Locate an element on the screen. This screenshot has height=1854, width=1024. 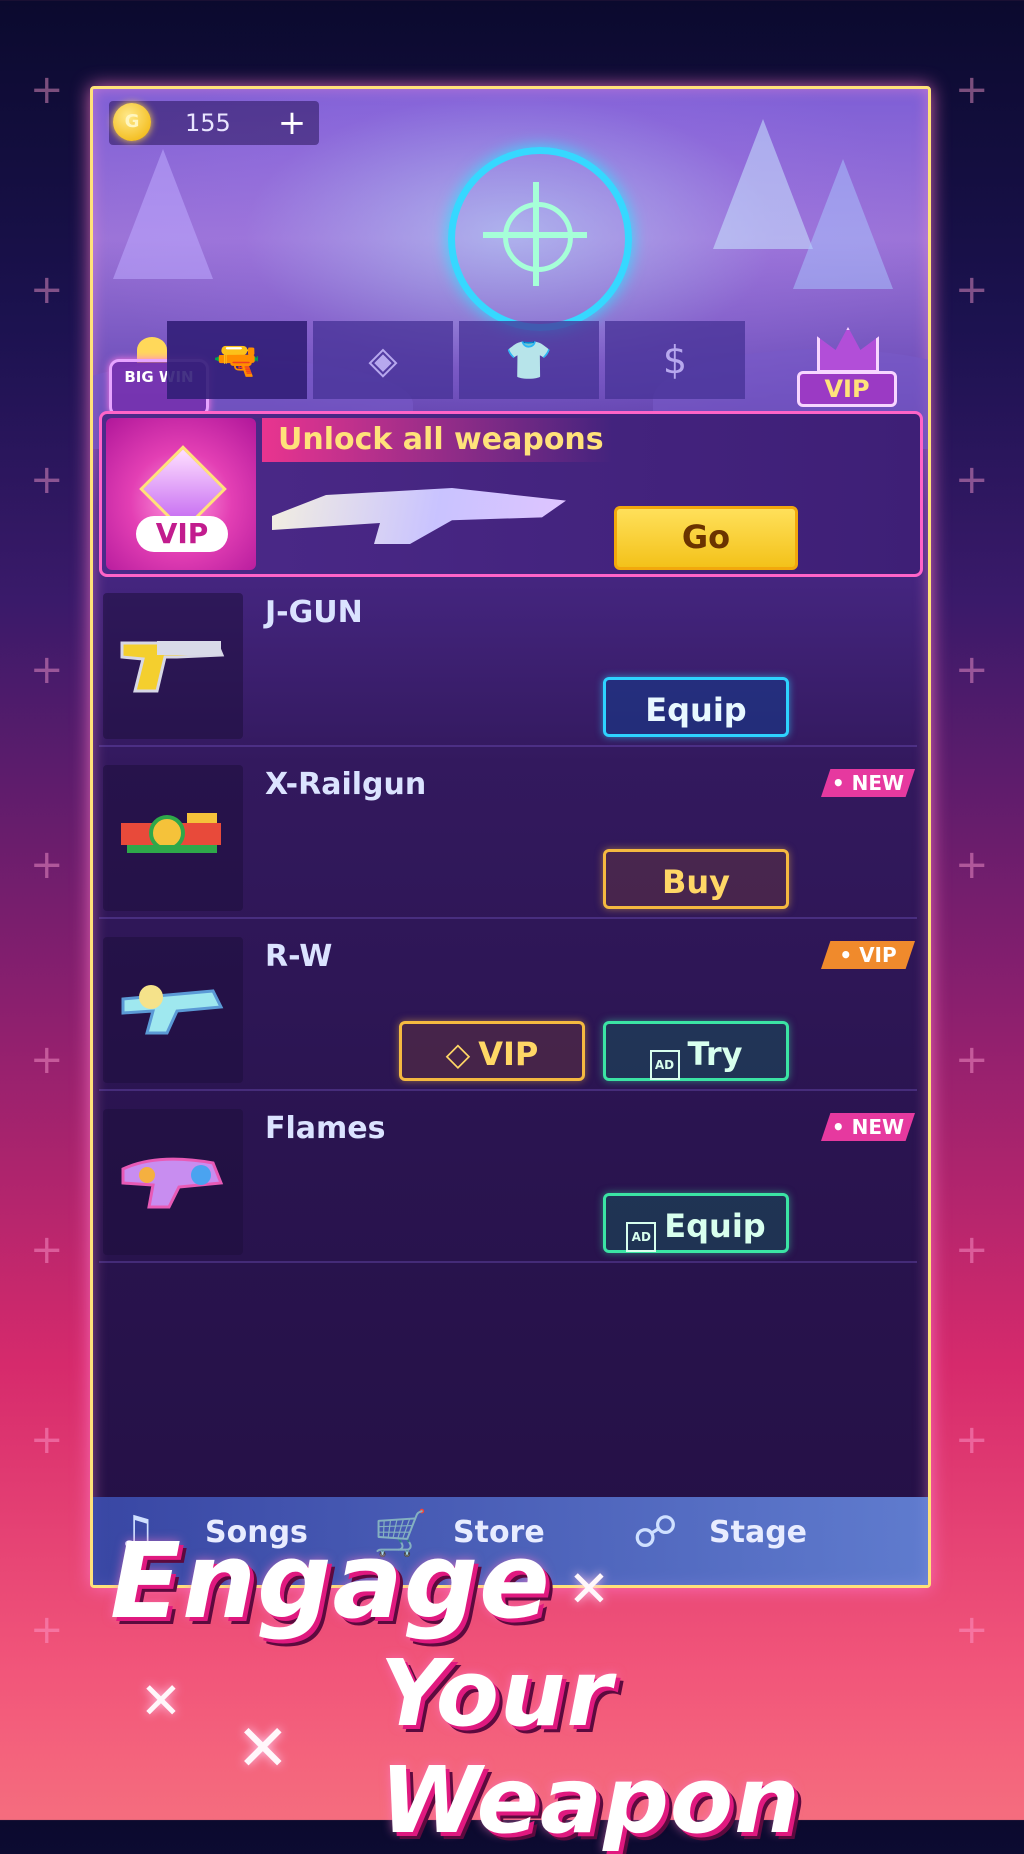
tagline-line-2: Your Weapon is located at coordinates (590, 1747).